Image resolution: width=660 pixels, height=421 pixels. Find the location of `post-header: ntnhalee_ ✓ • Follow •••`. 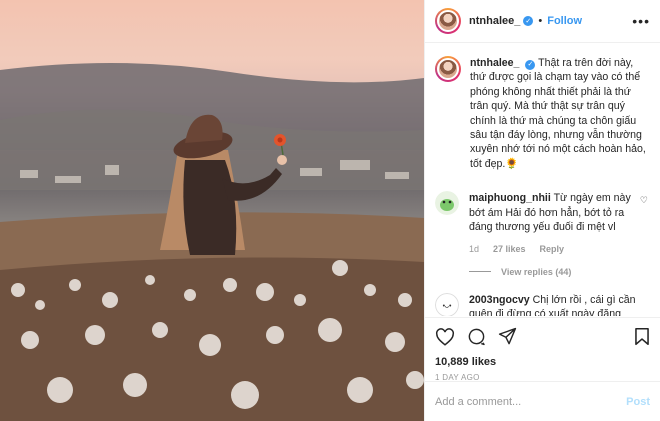

post-header: ntnhalee_ ✓ • Follow ••• is located at coordinates (542, 21).